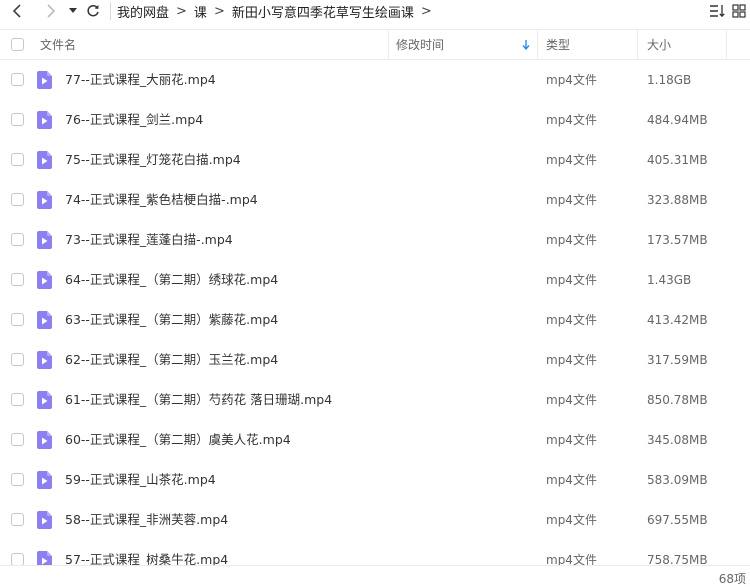 Image resolution: width=750 pixels, height=587 pixels. What do you see at coordinates (146, 520) in the screenshot?
I see `file-name: 58--正式课程_非洲芙蓉.mp4` at bounding box center [146, 520].